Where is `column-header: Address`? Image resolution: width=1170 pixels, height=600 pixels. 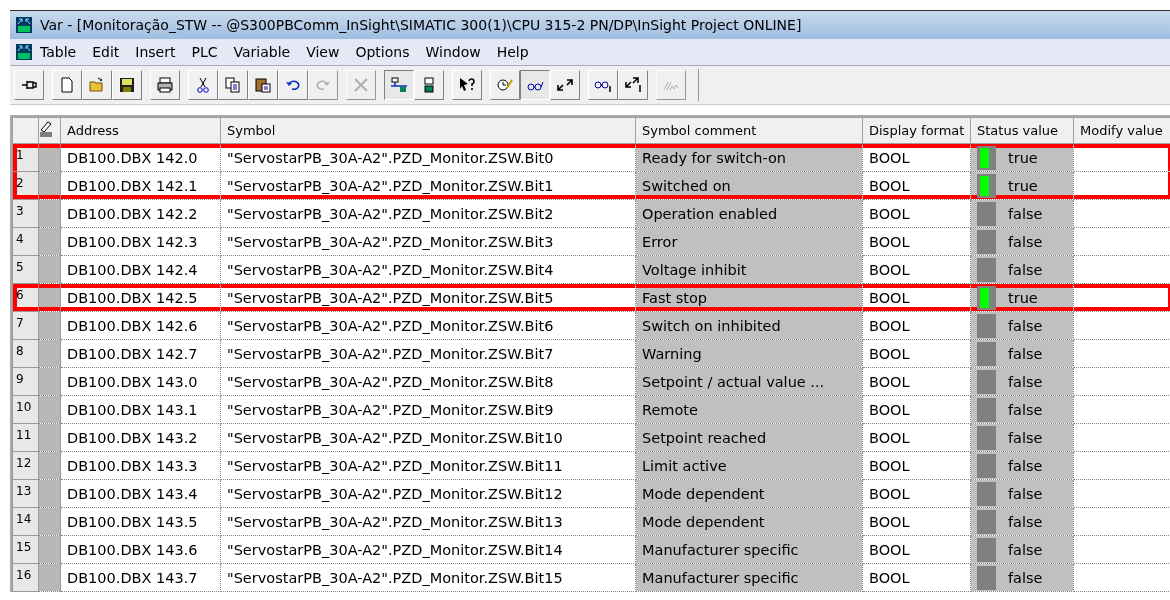 column-header: Address is located at coordinates (140, 130).